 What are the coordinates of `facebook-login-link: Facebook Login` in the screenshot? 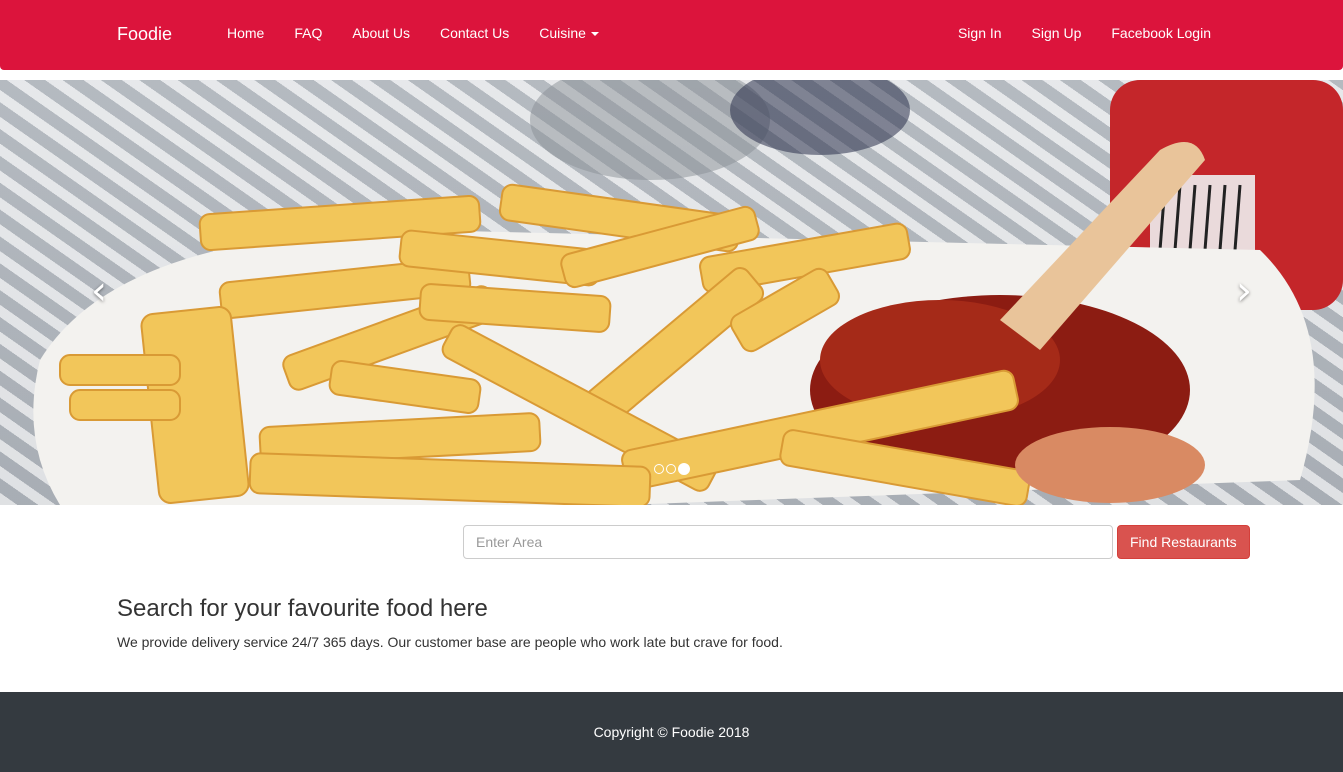 It's located at (1161, 33).